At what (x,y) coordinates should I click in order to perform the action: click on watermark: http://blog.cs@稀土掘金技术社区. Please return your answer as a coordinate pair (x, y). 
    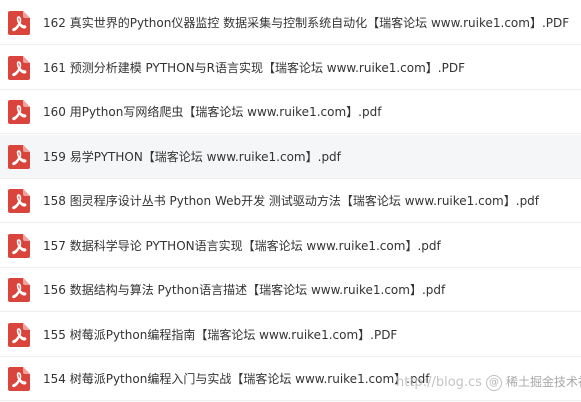
    Looking at the image, I should click on (488, 382).